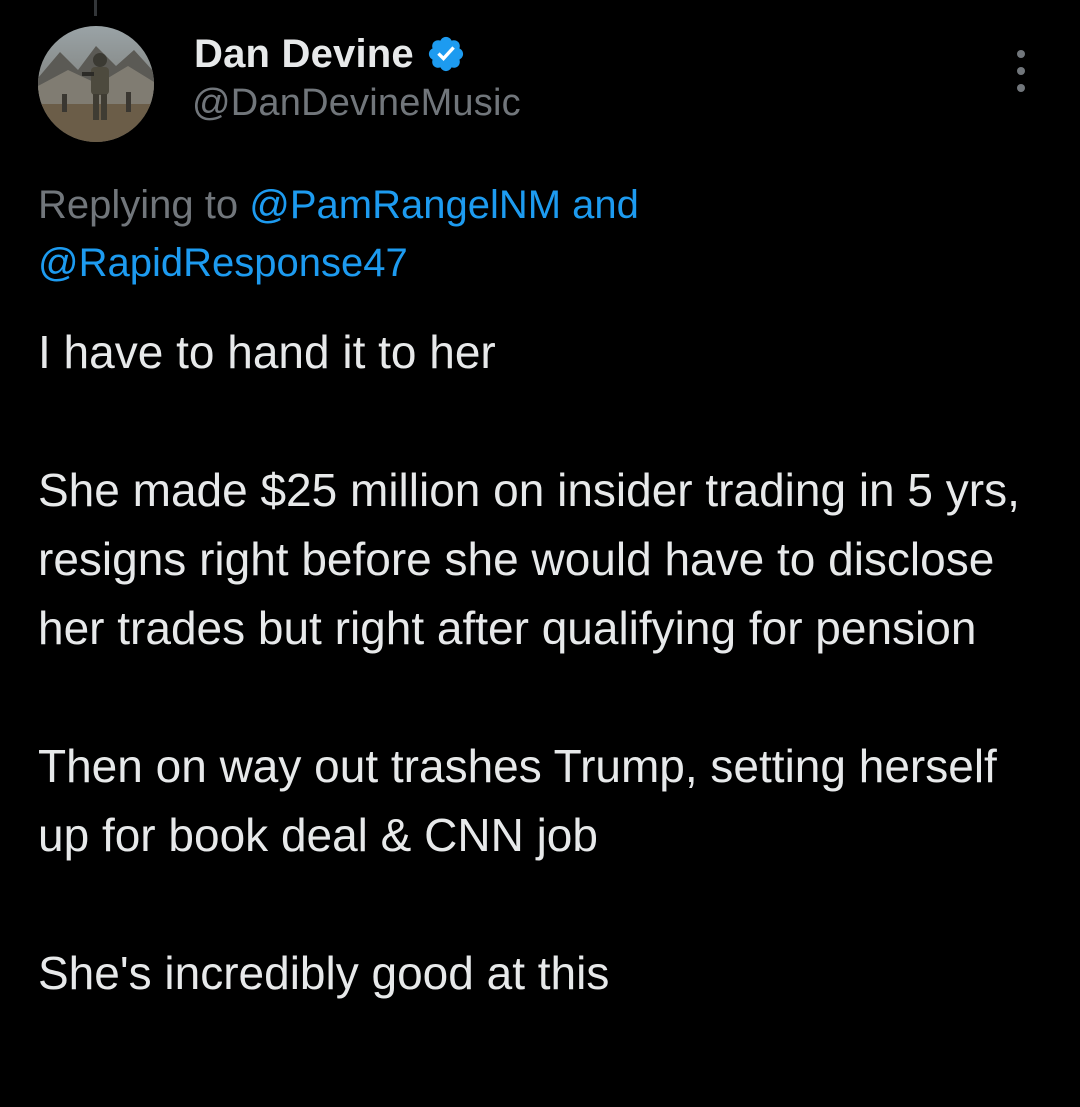  What do you see at coordinates (267, 352) in the screenshot?
I see `tweet-paragraph: I have to hand it to her` at bounding box center [267, 352].